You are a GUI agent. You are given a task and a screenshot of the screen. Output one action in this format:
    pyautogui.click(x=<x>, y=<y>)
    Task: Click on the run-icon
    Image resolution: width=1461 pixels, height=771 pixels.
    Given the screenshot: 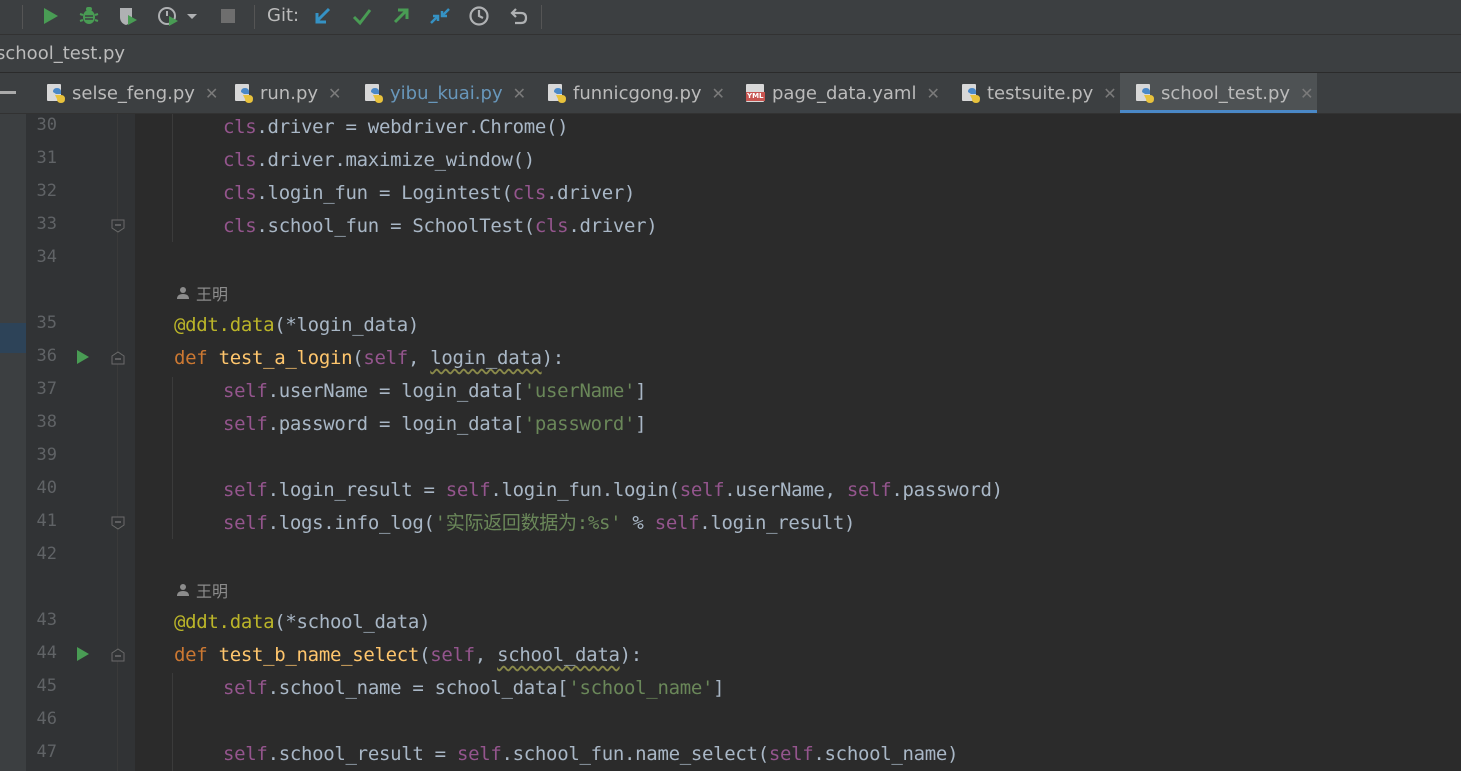 What is the action you would take?
    pyautogui.click(x=50, y=16)
    